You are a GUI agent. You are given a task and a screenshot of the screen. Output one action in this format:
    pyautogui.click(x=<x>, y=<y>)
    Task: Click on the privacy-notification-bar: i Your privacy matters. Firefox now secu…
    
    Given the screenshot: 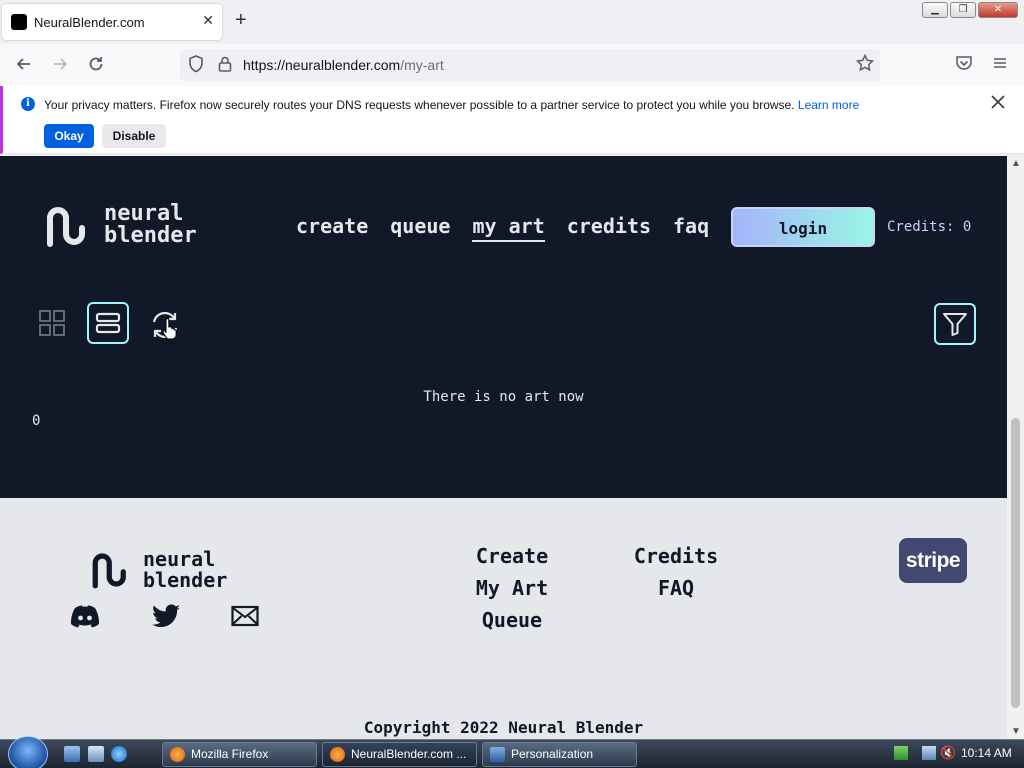 What is the action you would take?
    pyautogui.click(x=512, y=120)
    